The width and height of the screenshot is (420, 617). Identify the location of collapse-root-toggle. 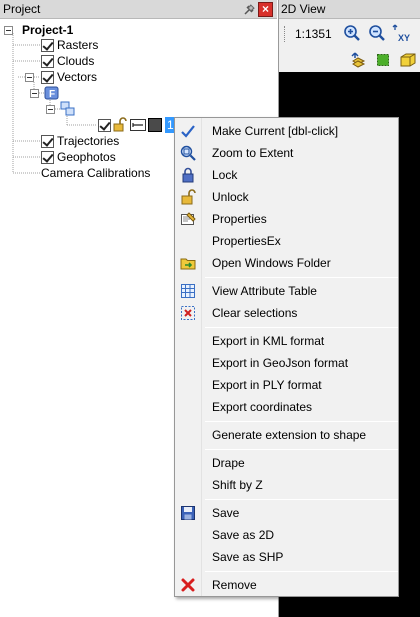
(8, 30).